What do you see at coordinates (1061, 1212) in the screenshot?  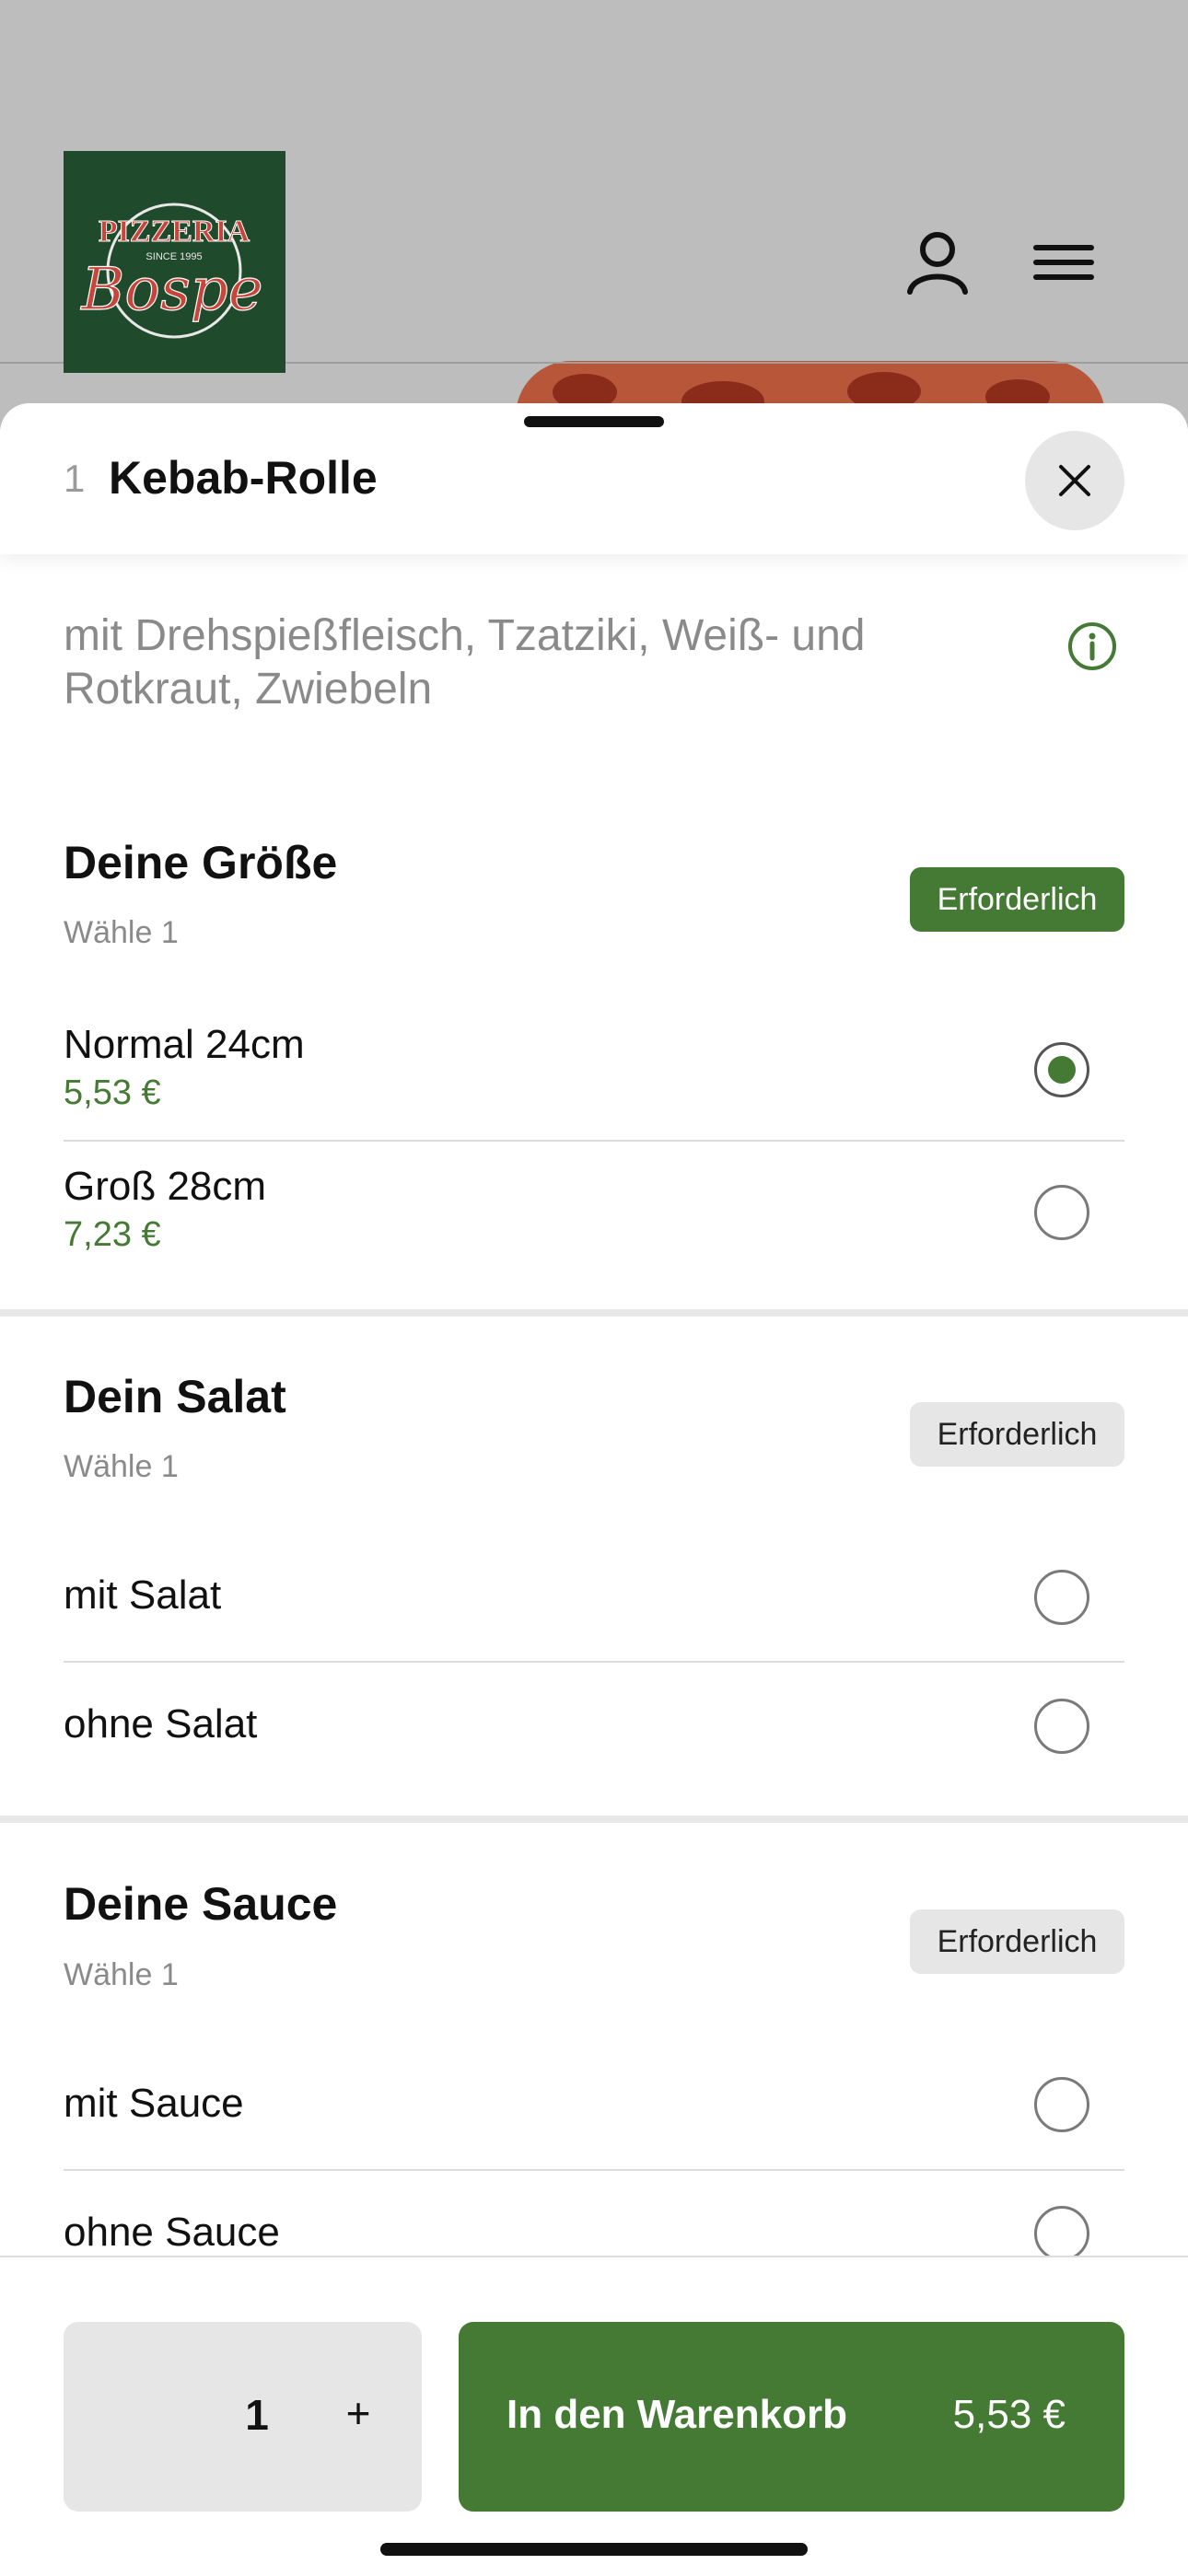 I see `radio-gross-28cm` at bounding box center [1061, 1212].